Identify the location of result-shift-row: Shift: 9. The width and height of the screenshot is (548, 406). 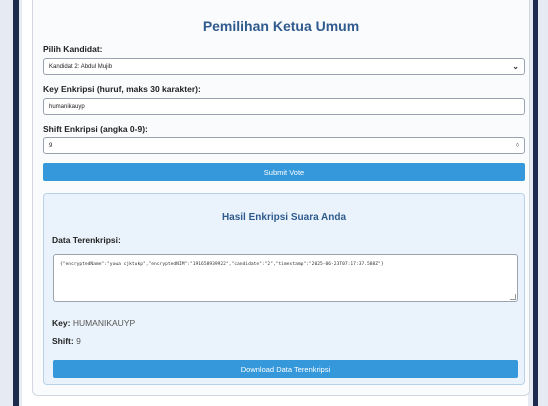
(66, 341).